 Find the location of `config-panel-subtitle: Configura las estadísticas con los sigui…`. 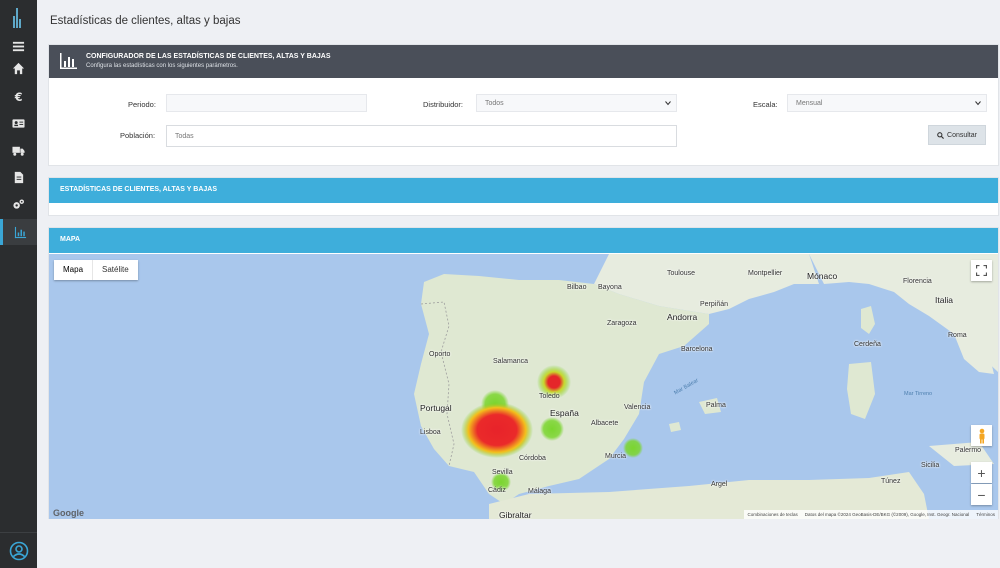

config-panel-subtitle: Configura las estadísticas con los sigui… is located at coordinates (162, 66).